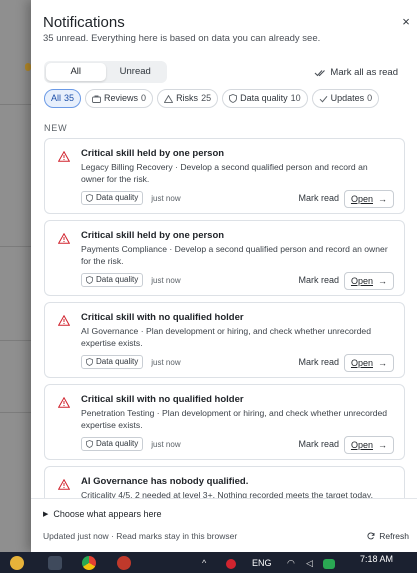 This screenshot has width=417, height=573. What do you see at coordinates (206, 98) in the screenshot?
I see `filter-chip-count: 25` at bounding box center [206, 98].